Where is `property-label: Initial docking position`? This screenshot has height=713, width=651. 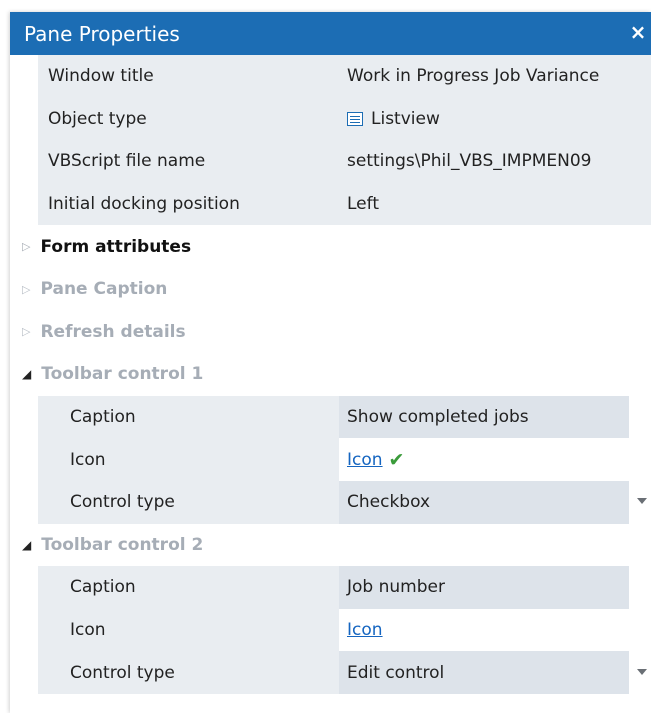
property-label: Initial docking position is located at coordinates (188, 204).